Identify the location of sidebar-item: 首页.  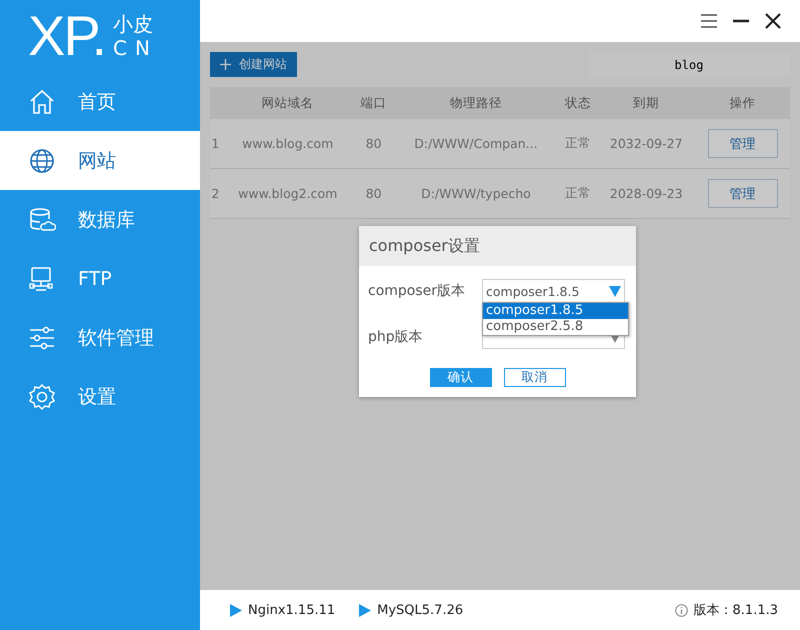
(100, 101).